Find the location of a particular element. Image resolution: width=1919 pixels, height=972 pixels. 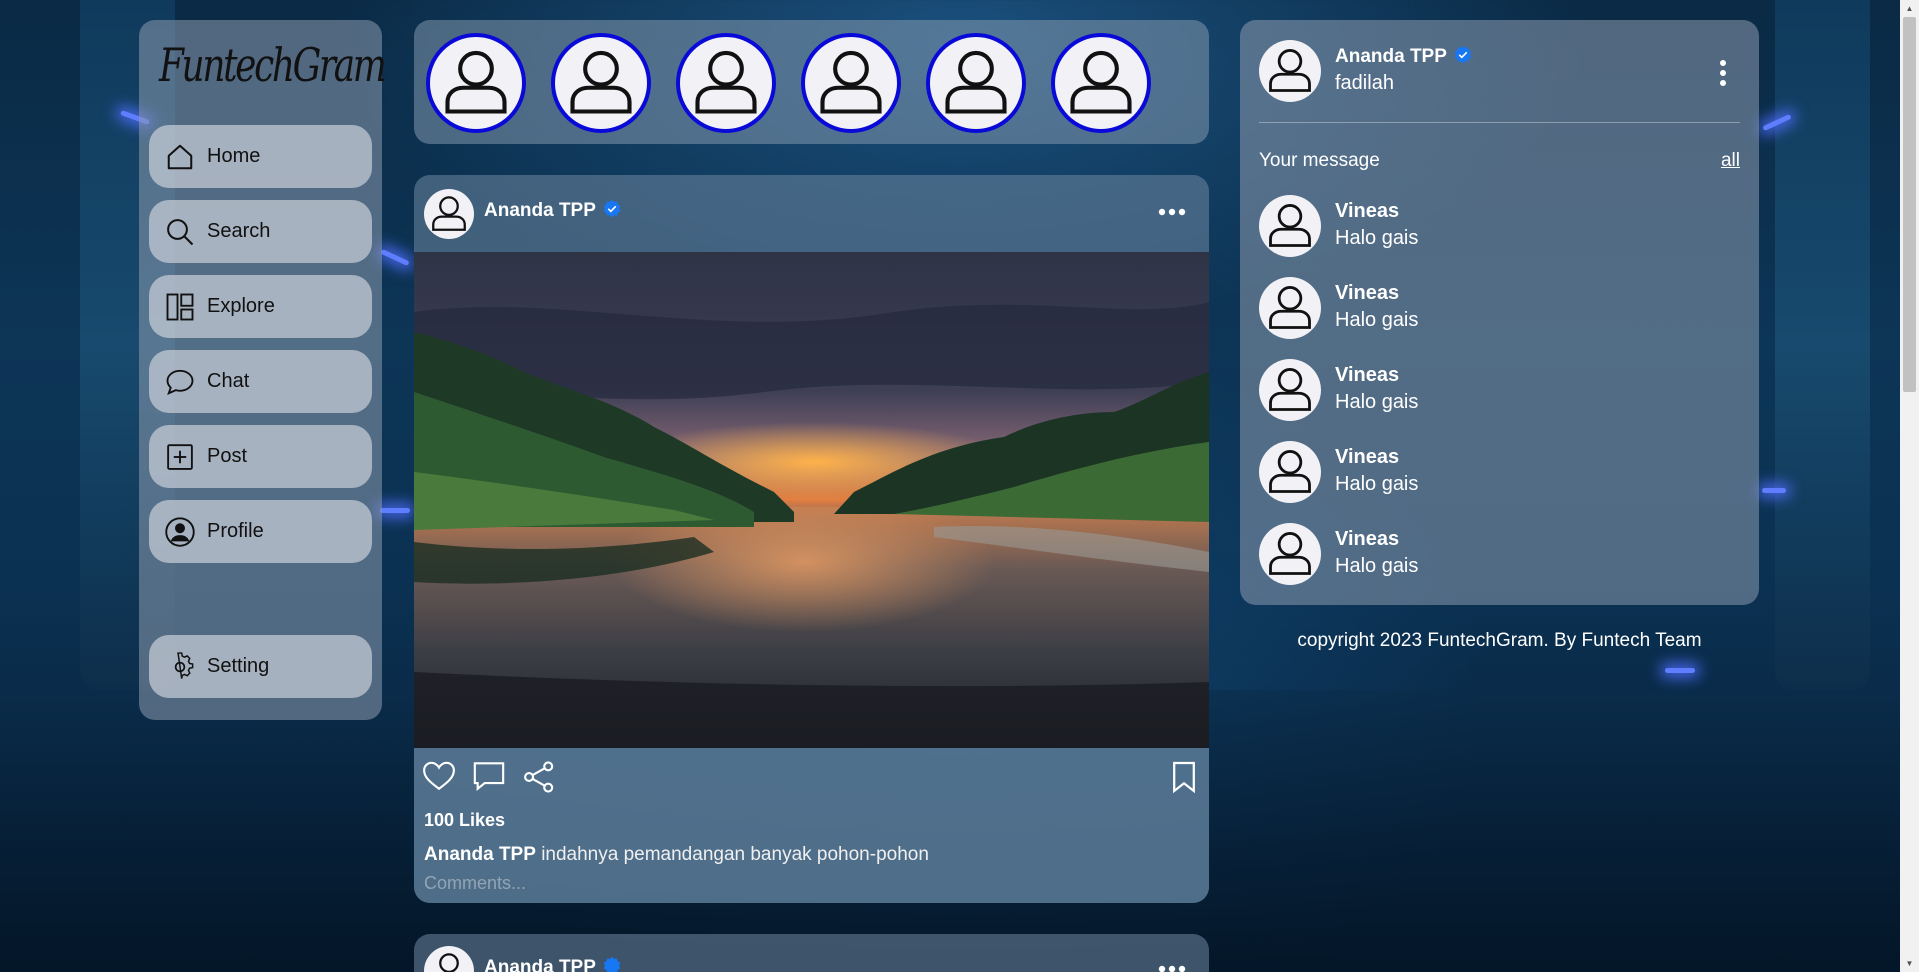

sidebar-item-setting: Setting is located at coordinates (260, 666).